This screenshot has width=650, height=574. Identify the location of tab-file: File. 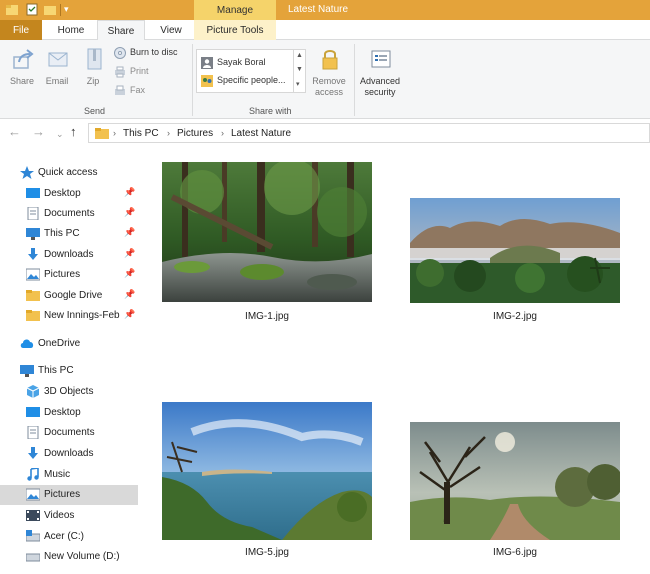
(21, 30).